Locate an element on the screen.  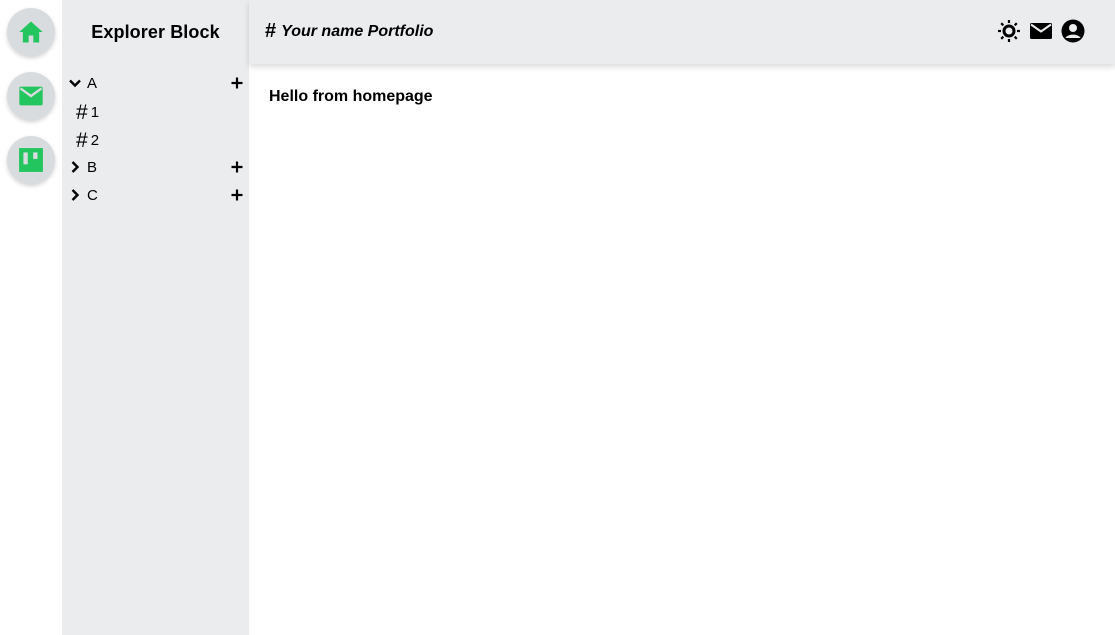
top-bar: # Your name Portfolio is located at coordinates (682, 32).